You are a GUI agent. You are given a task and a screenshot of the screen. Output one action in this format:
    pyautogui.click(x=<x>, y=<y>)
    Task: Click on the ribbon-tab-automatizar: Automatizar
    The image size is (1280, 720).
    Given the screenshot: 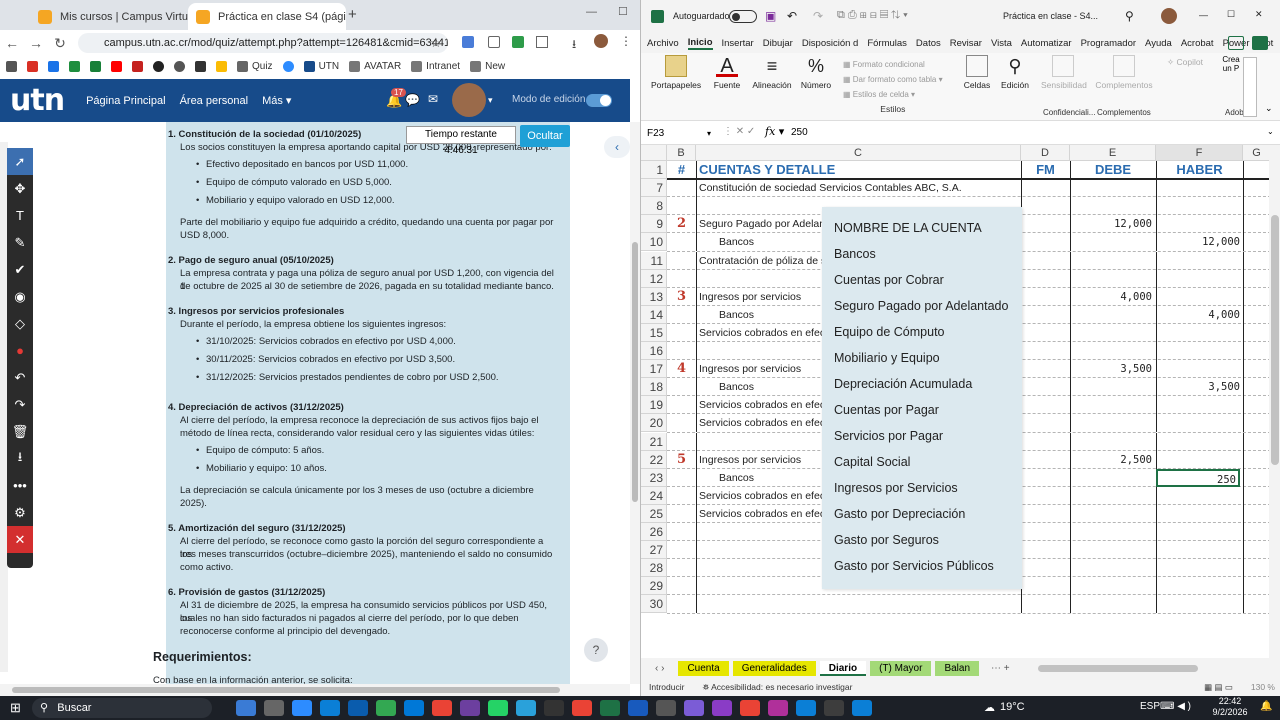 What is the action you would take?
    pyautogui.click(x=1046, y=43)
    